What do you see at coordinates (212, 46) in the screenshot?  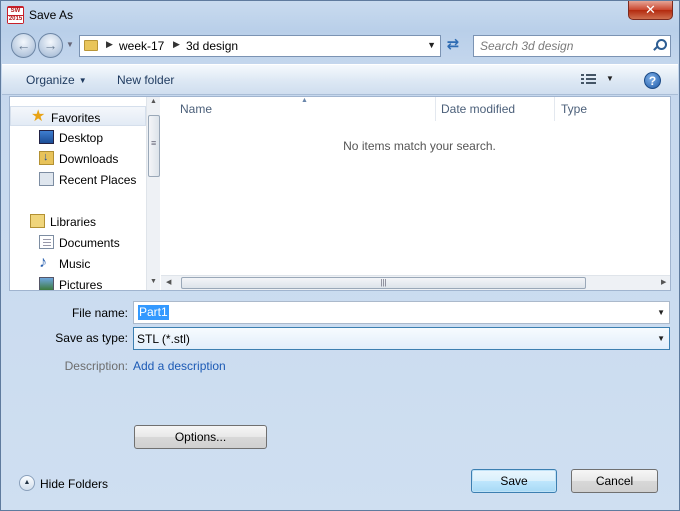 I see `breadcrumb-3d-design: 3d design` at bounding box center [212, 46].